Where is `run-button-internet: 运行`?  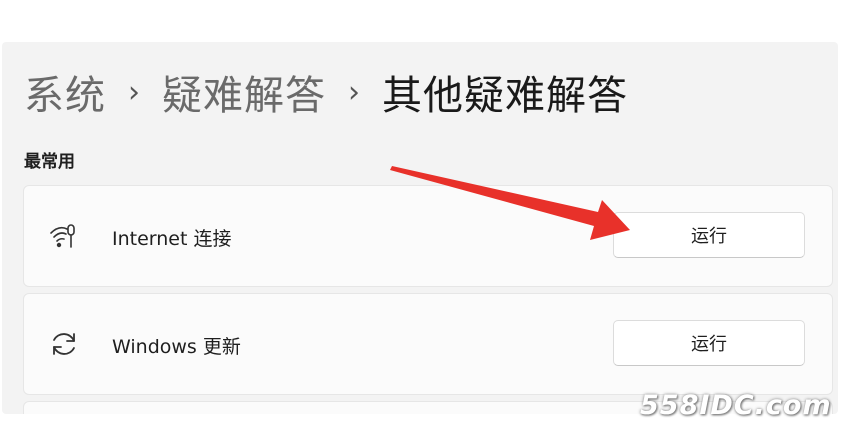
run-button-internet: 运行 is located at coordinates (709, 235).